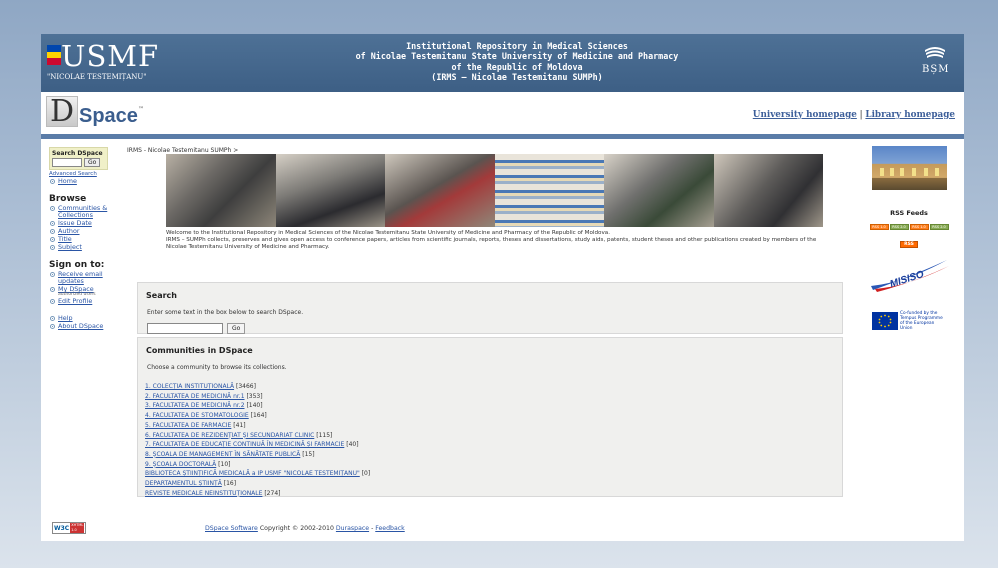 The height and width of the screenshot is (568, 998). I want to click on search-heading: Search, so click(161, 295).